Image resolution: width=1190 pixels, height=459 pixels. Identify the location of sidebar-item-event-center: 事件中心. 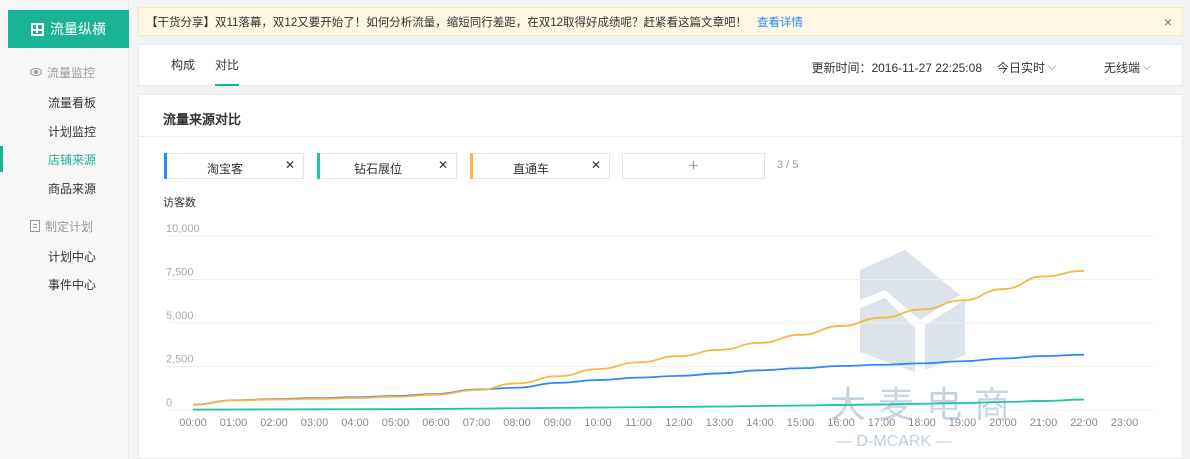
(64, 284).